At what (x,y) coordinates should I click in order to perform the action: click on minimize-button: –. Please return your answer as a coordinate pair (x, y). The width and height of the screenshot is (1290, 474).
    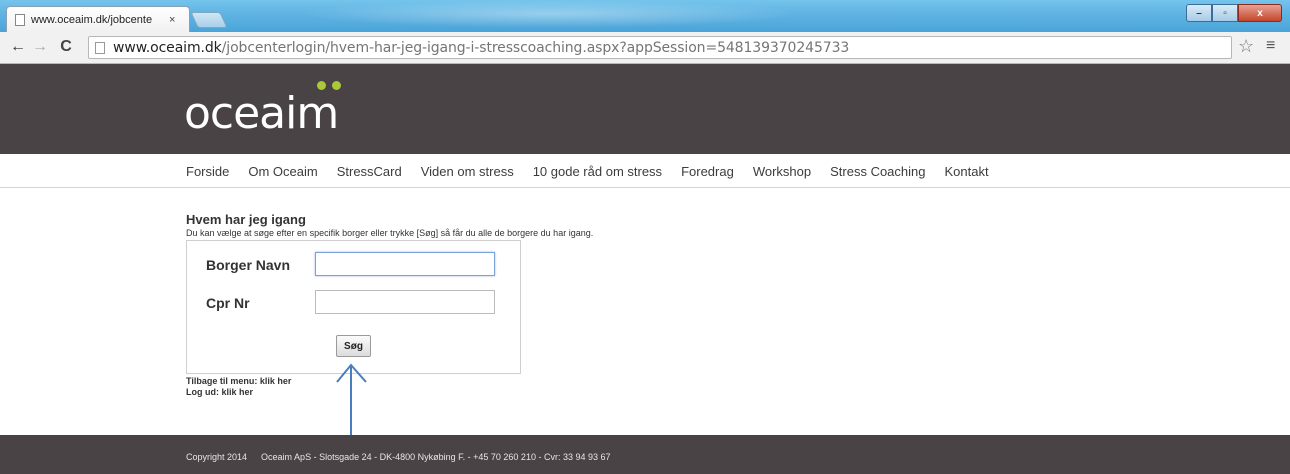
    Looking at the image, I should click on (1199, 13).